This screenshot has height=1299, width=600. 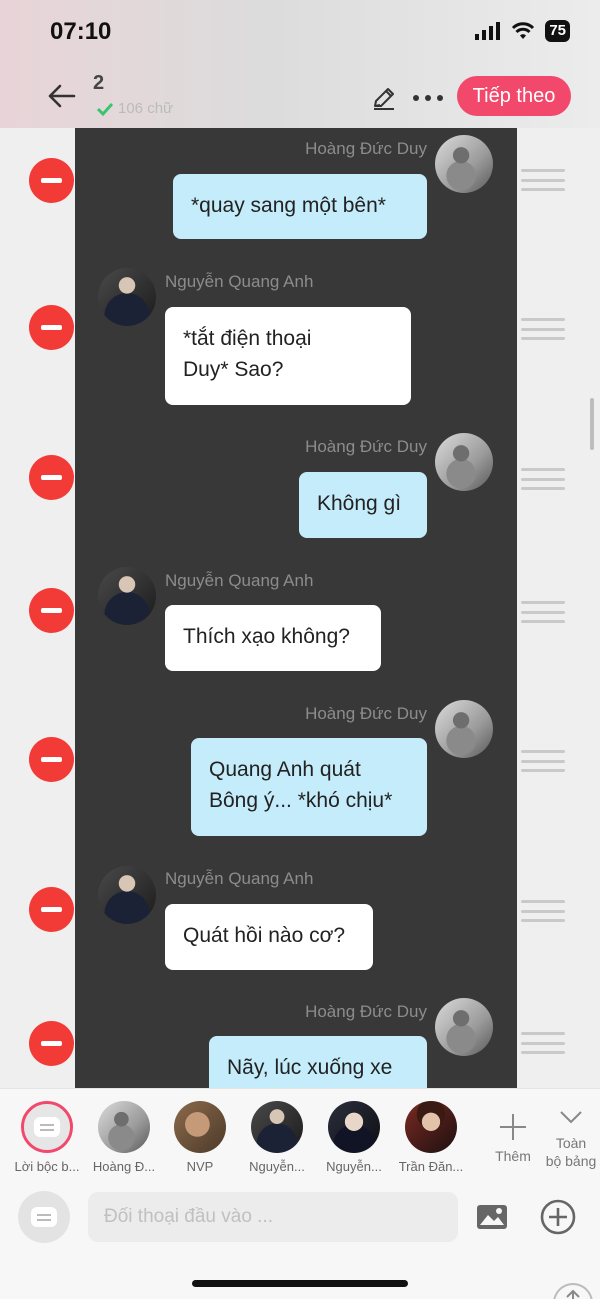 I want to click on character-label: NVP, so click(x=200, y=1166).